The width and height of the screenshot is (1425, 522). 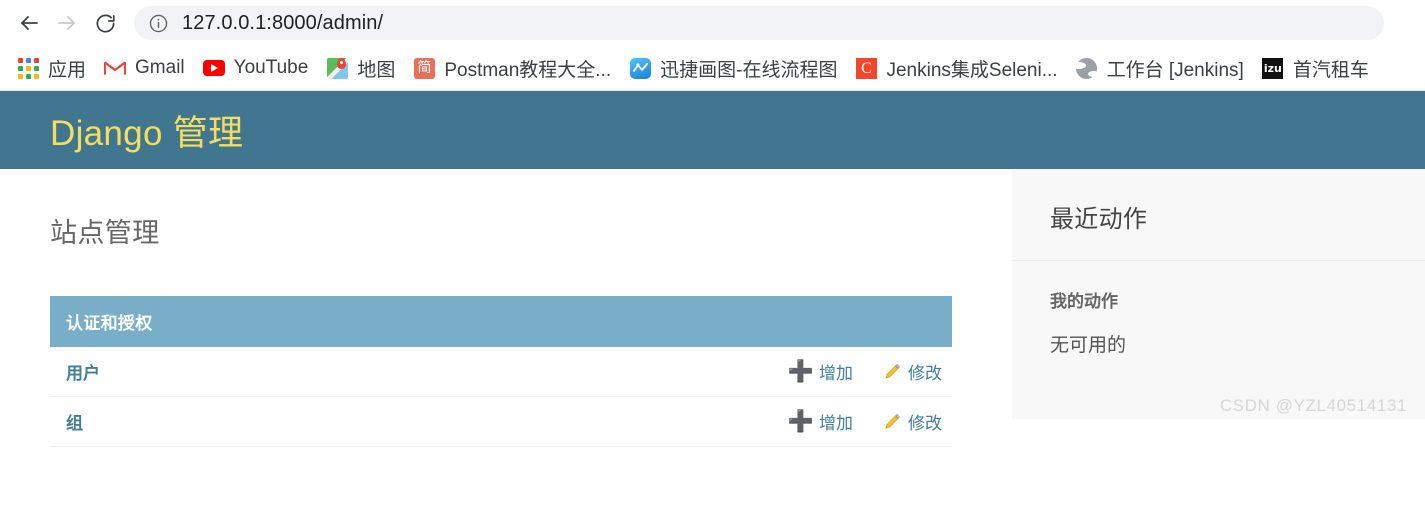 What do you see at coordinates (146, 130) in the screenshot?
I see `site-branding: Django 管理` at bounding box center [146, 130].